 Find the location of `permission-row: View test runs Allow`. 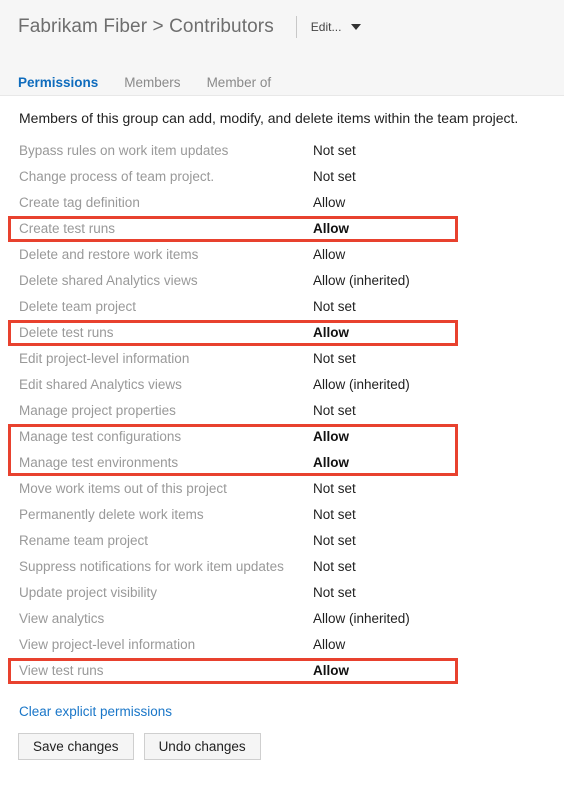

permission-row: View test runs Allow is located at coordinates (282, 671).